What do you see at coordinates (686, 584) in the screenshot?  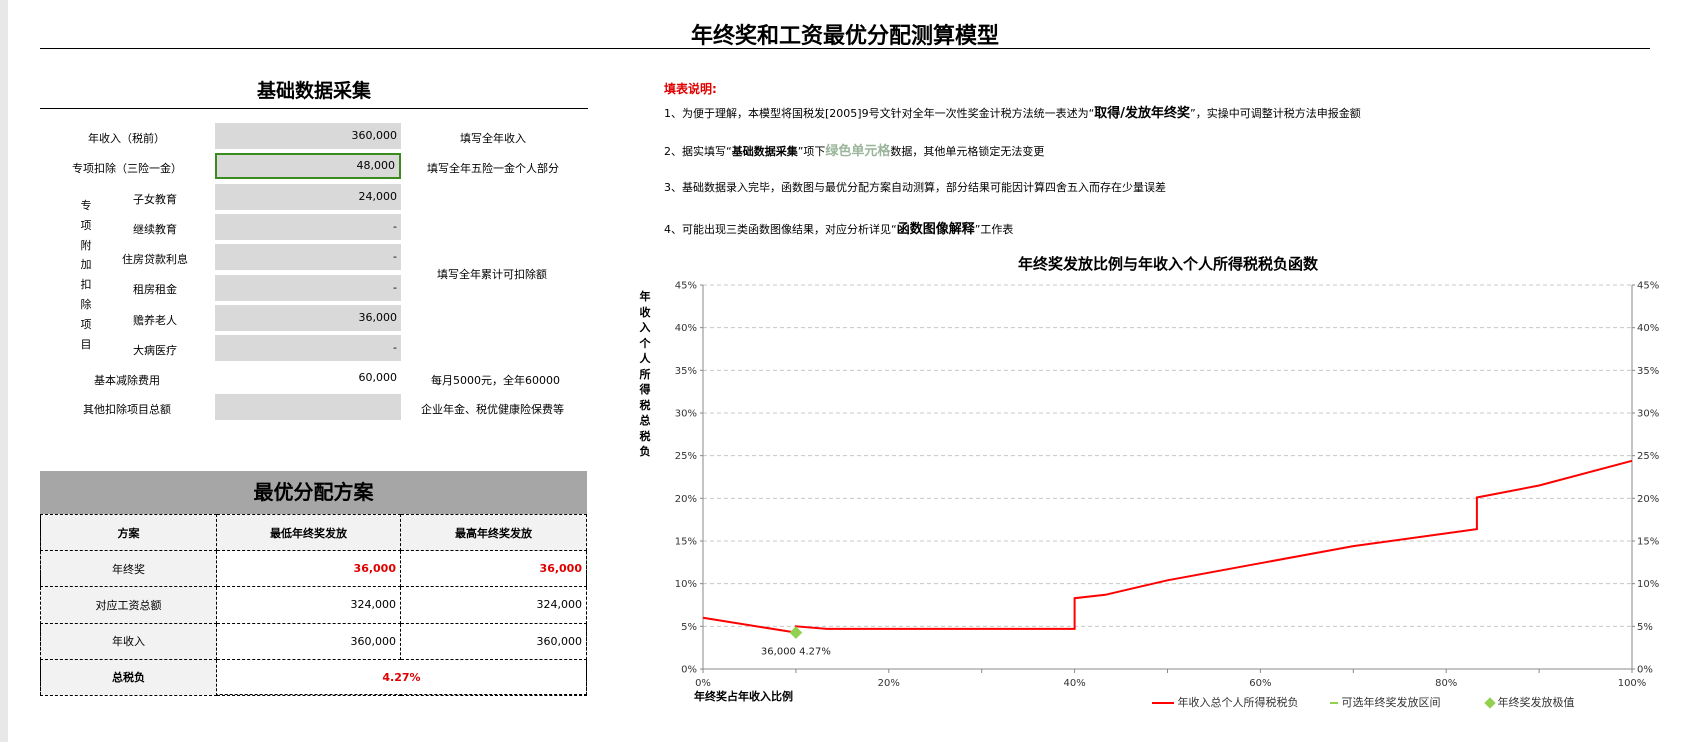 I see `y-tick-label: 10%` at bounding box center [686, 584].